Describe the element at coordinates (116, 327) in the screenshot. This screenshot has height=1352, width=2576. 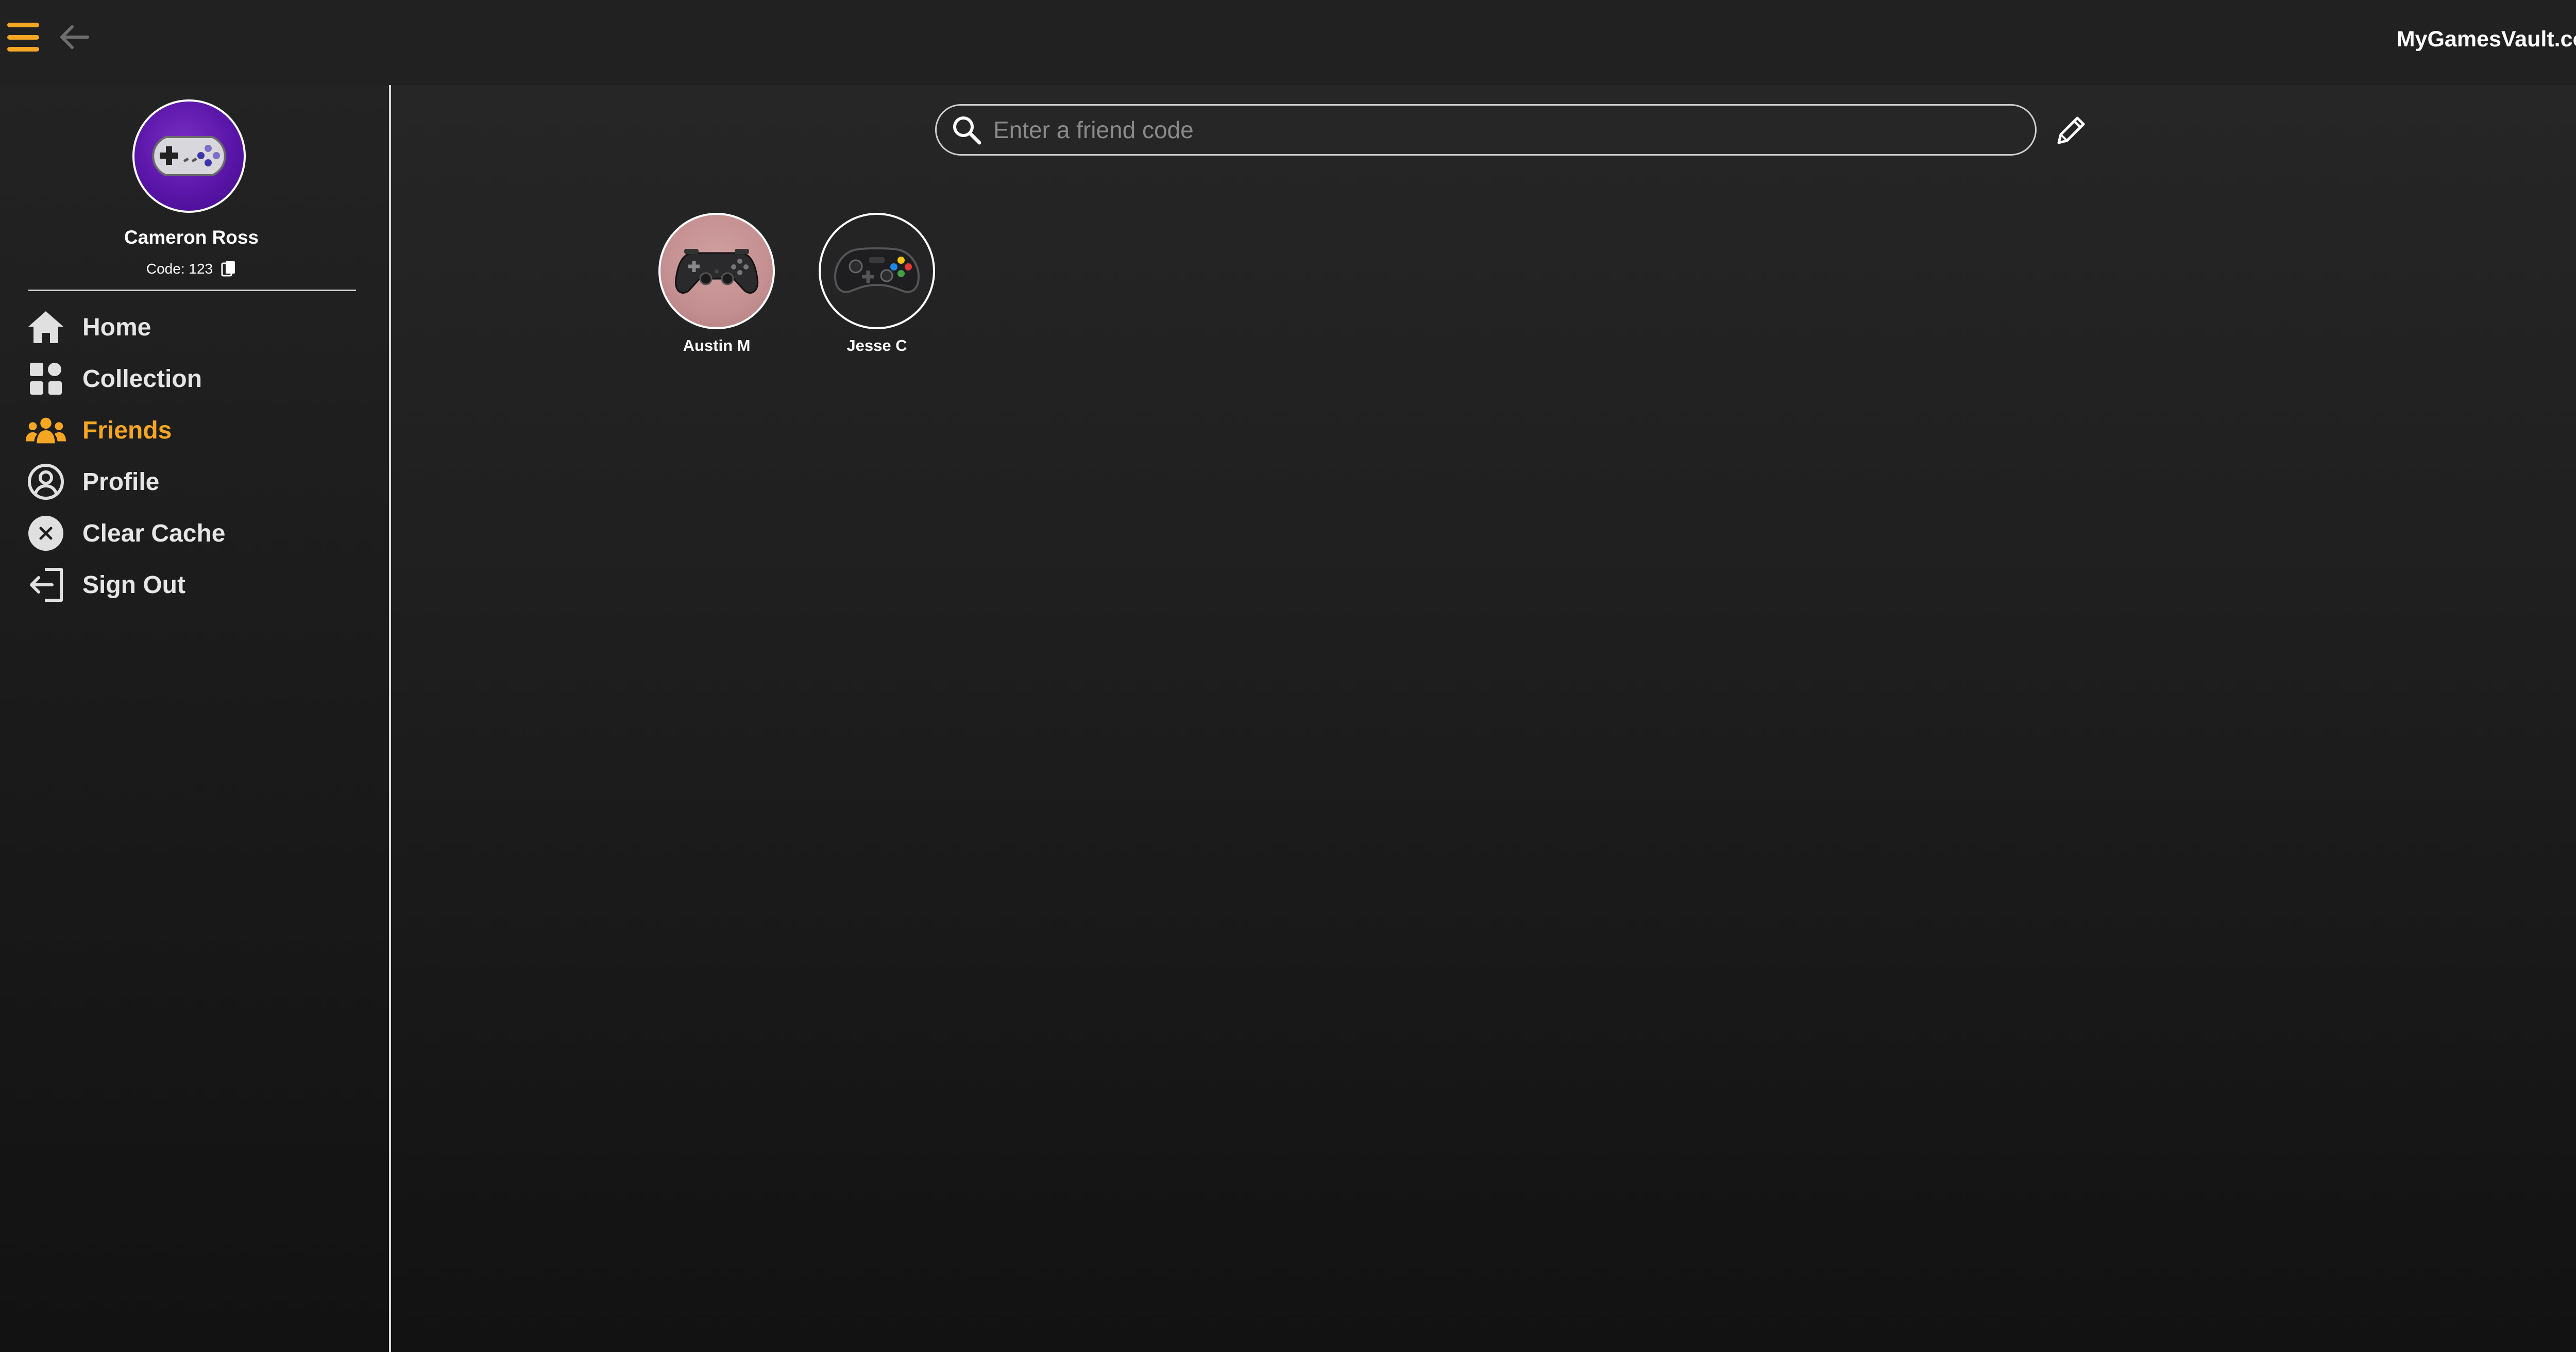
I see `nav-label-home: Home` at that location.